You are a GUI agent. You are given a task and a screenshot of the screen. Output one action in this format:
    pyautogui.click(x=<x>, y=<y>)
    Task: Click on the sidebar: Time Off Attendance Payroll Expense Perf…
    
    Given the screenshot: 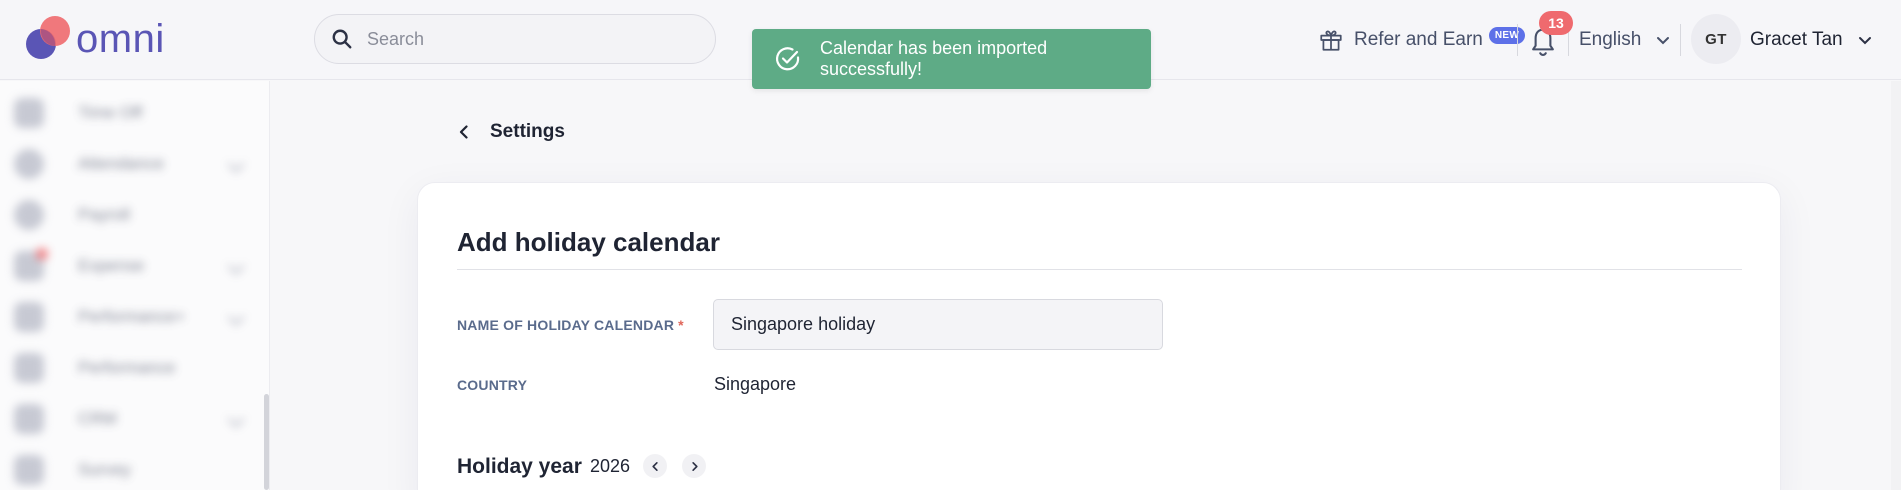 What is the action you would take?
    pyautogui.click(x=135, y=285)
    